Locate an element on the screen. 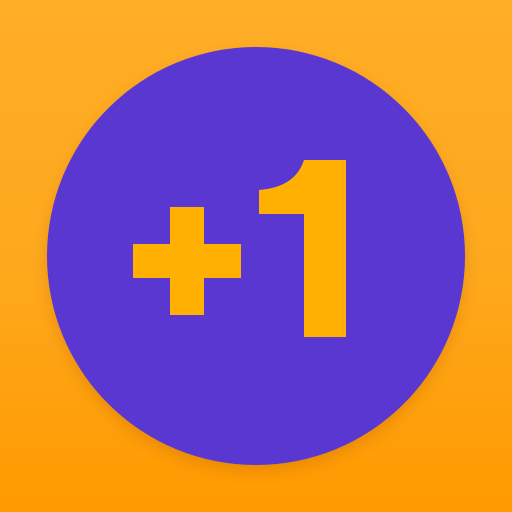  plus-one-glyph is located at coordinates (239, 248).